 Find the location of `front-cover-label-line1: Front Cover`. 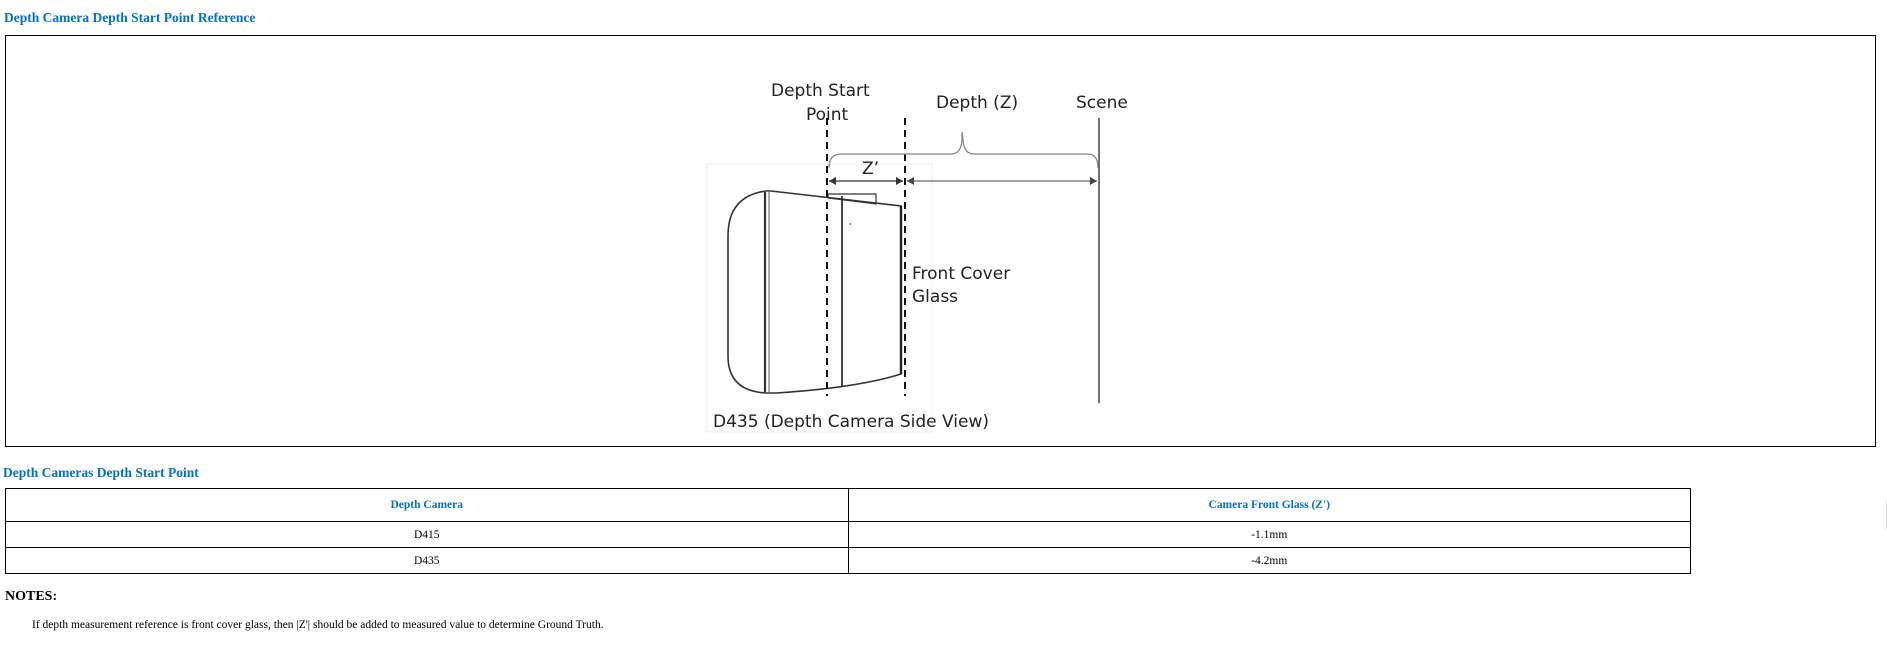

front-cover-label-line1: Front Cover is located at coordinates (961, 274).